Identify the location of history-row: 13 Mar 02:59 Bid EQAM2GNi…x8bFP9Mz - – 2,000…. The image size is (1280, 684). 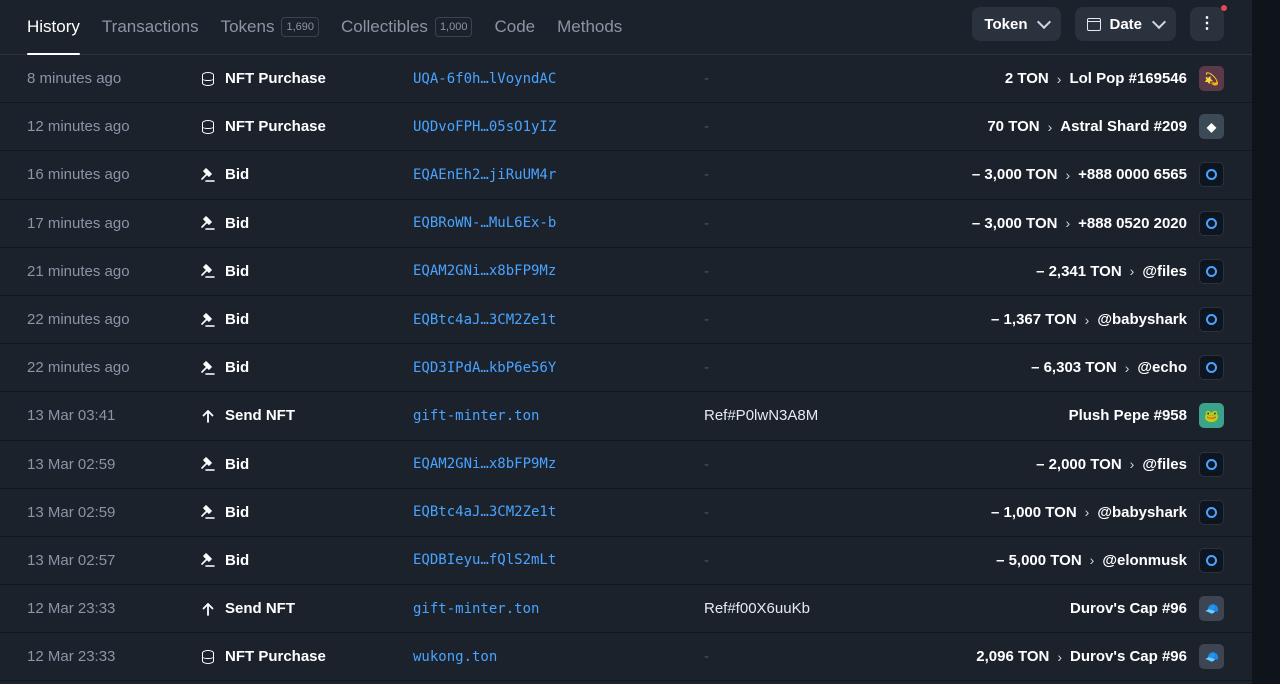
(626, 465).